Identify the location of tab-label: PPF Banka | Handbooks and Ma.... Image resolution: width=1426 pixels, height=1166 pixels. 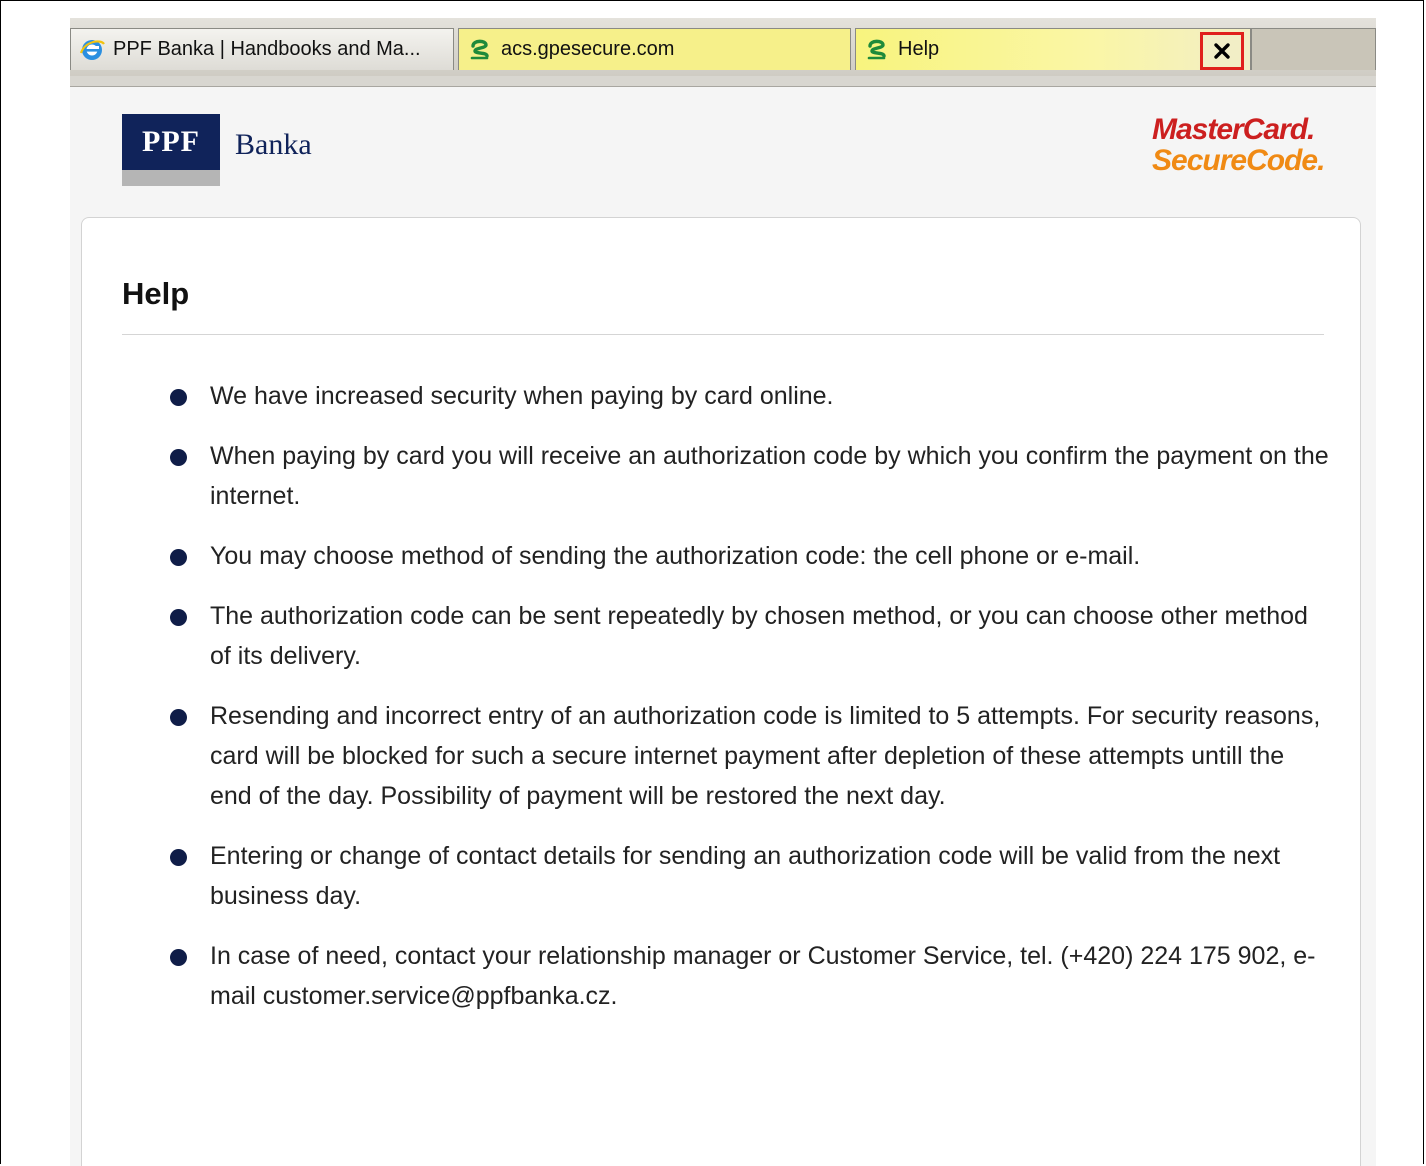
(267, 49).